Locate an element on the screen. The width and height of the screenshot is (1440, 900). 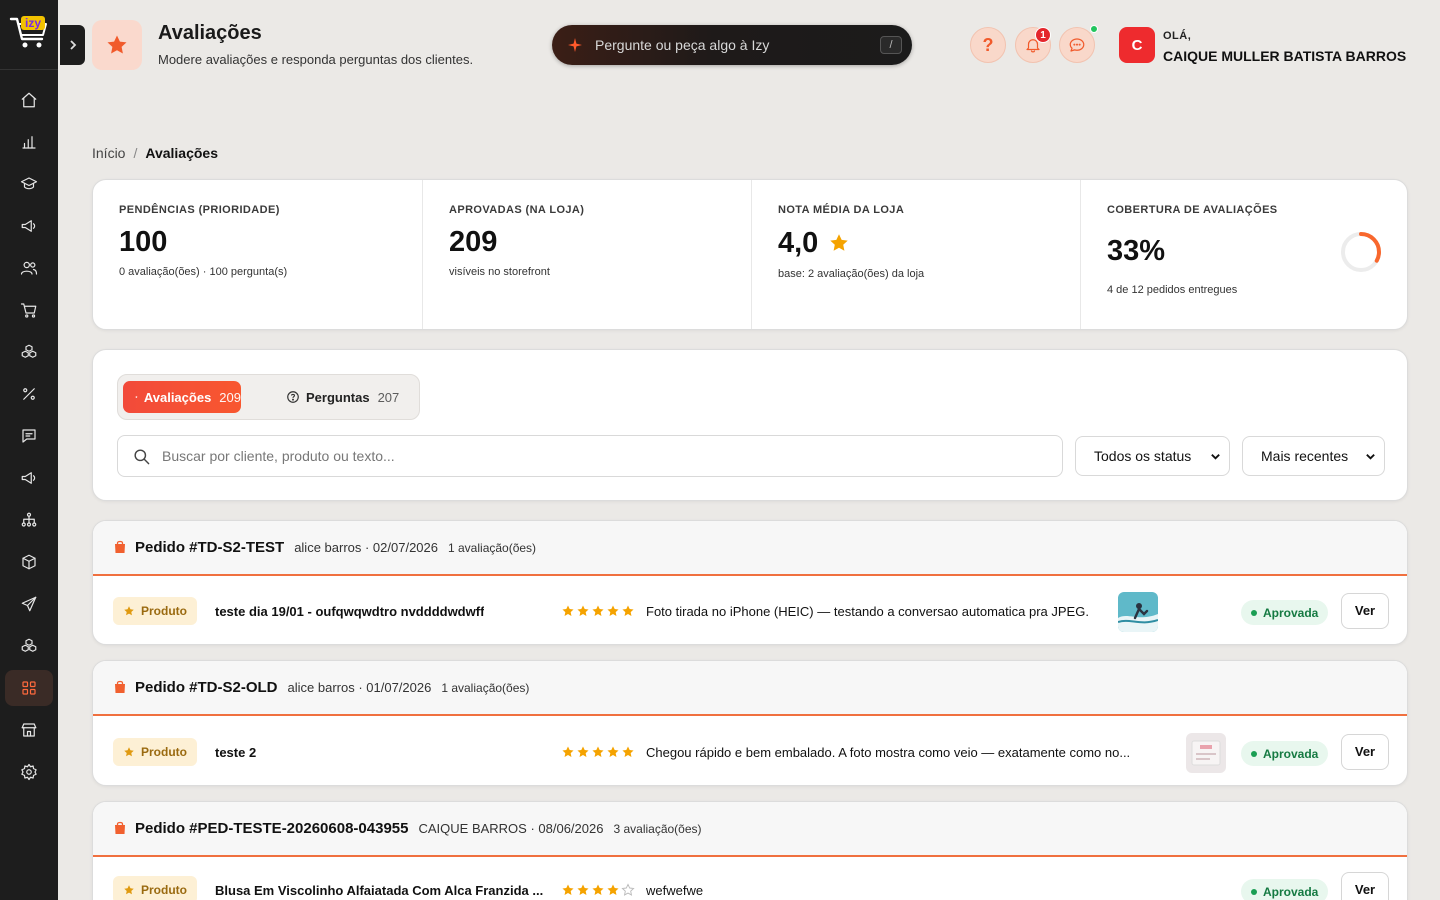
store-icon is located at coordinates (29, 730).